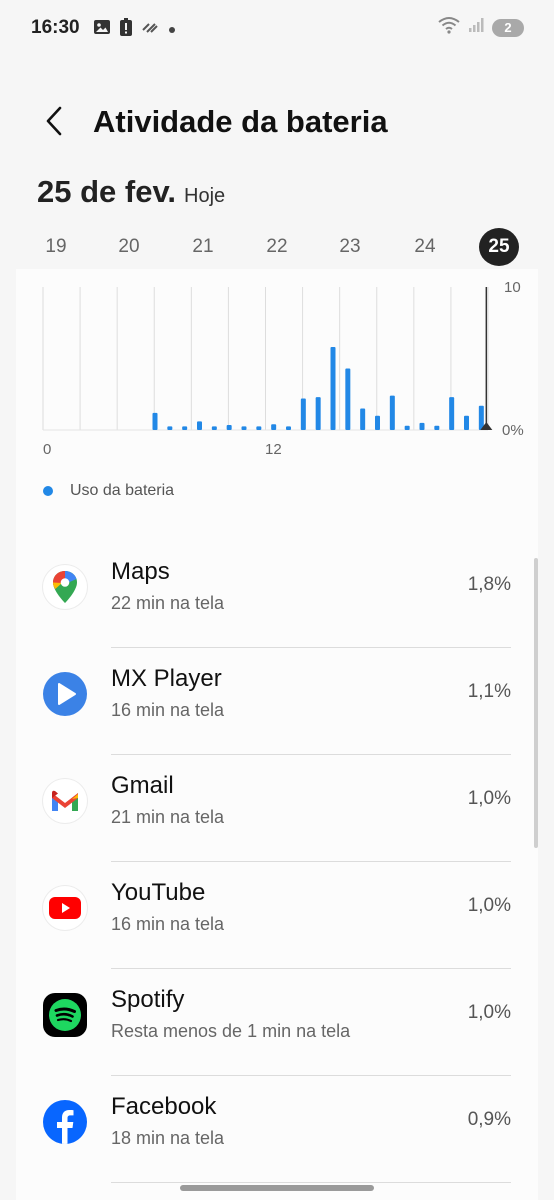  Describe the element at coordinates (449, 27) in the screenshot. I see `wifi-icon` at that location.